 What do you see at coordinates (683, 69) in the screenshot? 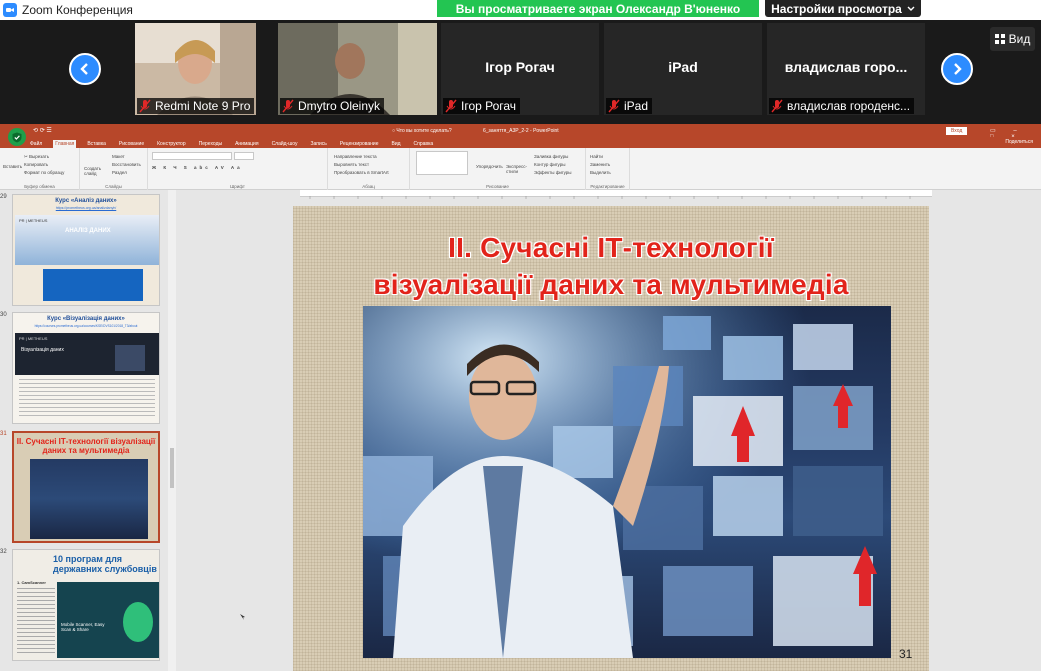
I see `participant-tile: iPad iPad` at bounding box center [683, 69].